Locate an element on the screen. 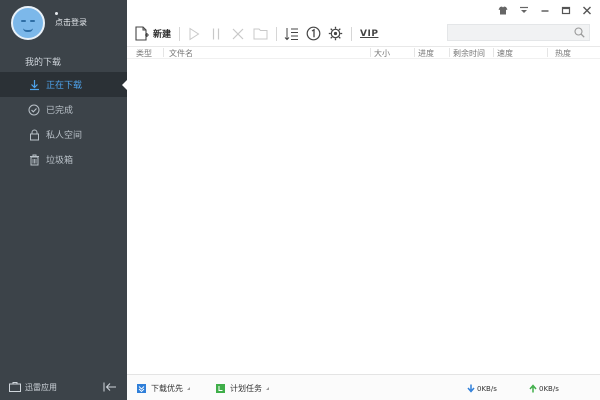 The image size is (600, 400). window-controls is located at coordinates (545, 10).